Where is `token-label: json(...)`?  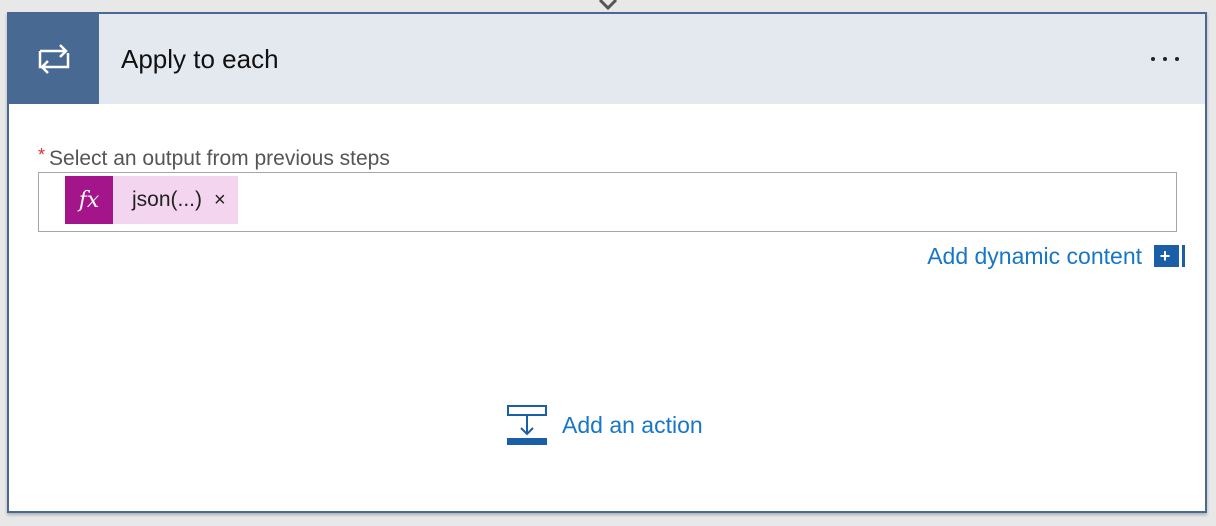
token-label: json(...) is located at coordinates (167, 199).